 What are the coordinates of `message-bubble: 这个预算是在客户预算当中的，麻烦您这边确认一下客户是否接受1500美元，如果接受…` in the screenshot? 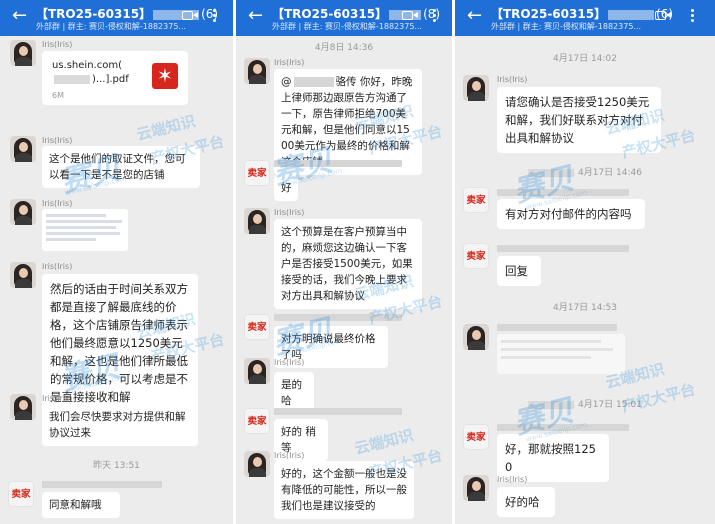 It's located at (348, 264).